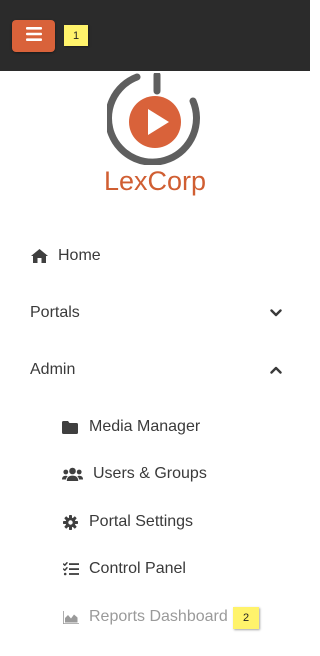 The width and height of the screenshot is (320, 656). I want to click on sidebar-item-users-groups: Users & Groups, so click(155, 474).